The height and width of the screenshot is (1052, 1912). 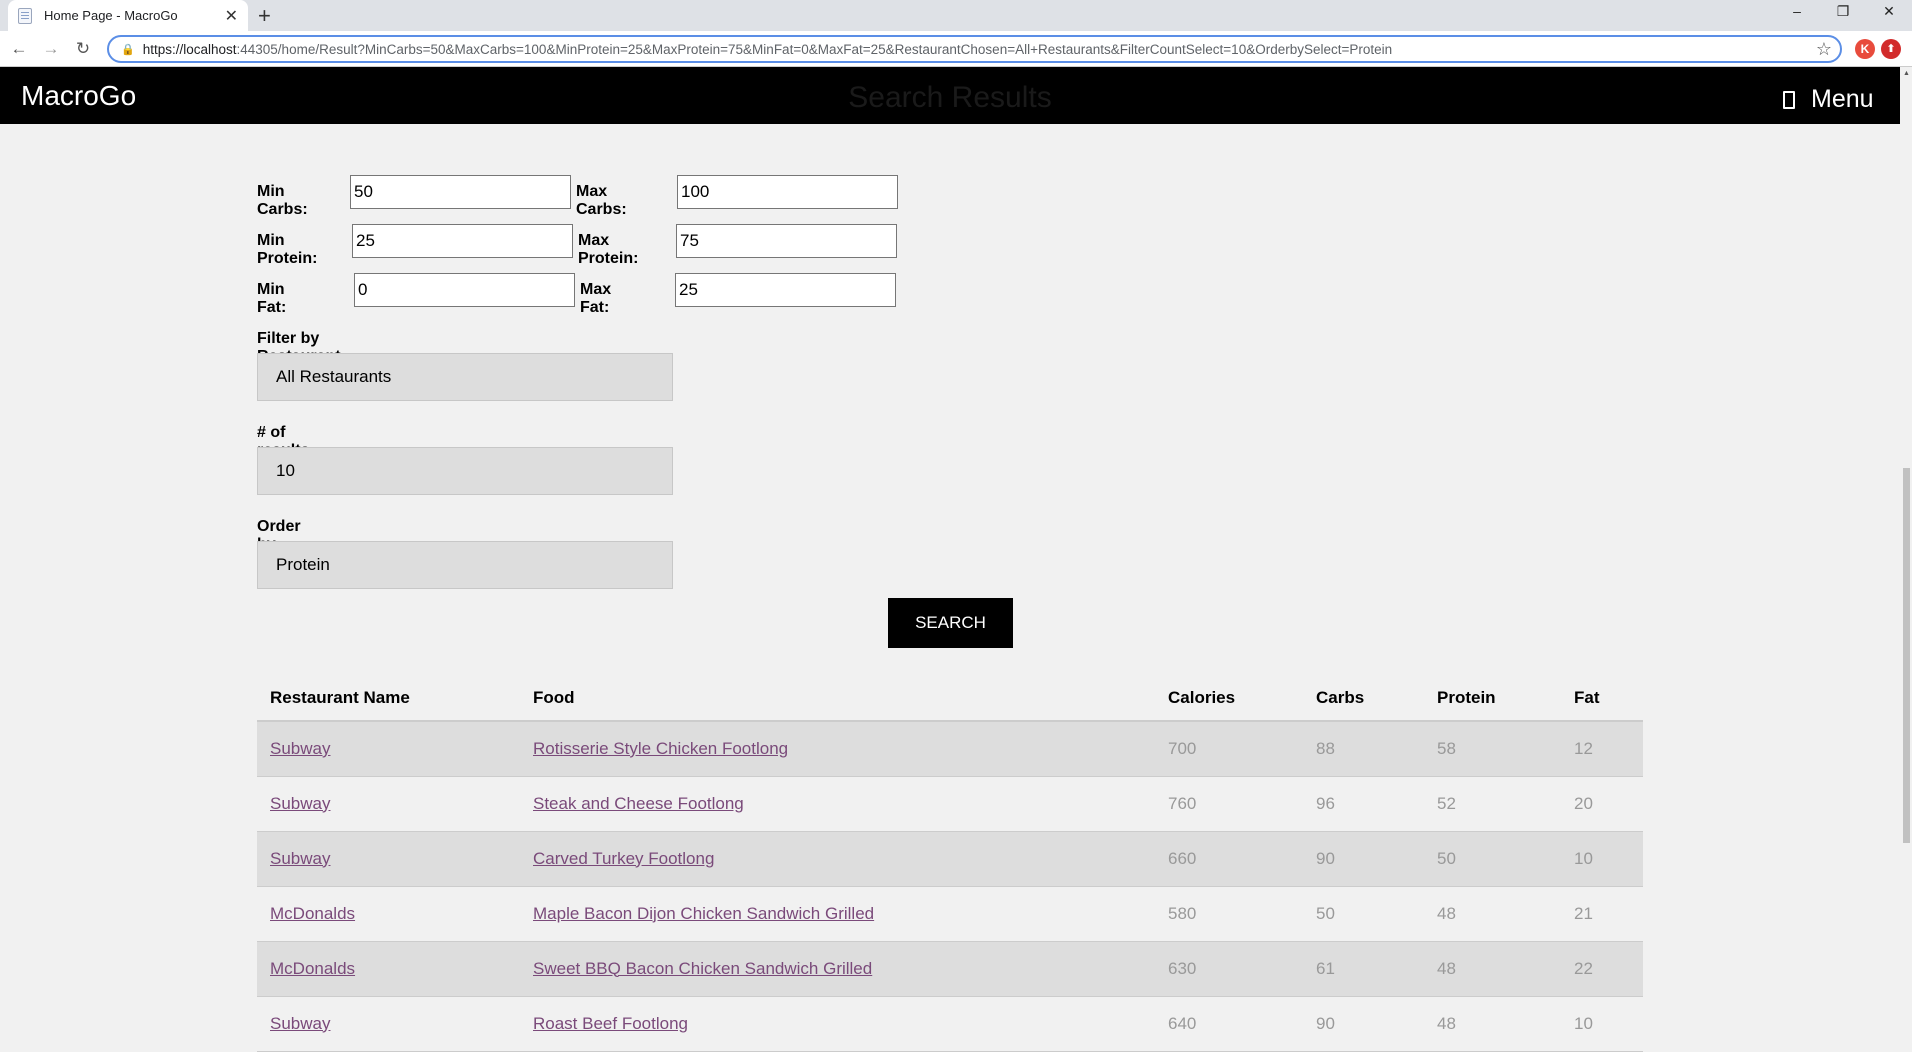 I want to click on calories-cell: 700, so click(x=1229, y=749).